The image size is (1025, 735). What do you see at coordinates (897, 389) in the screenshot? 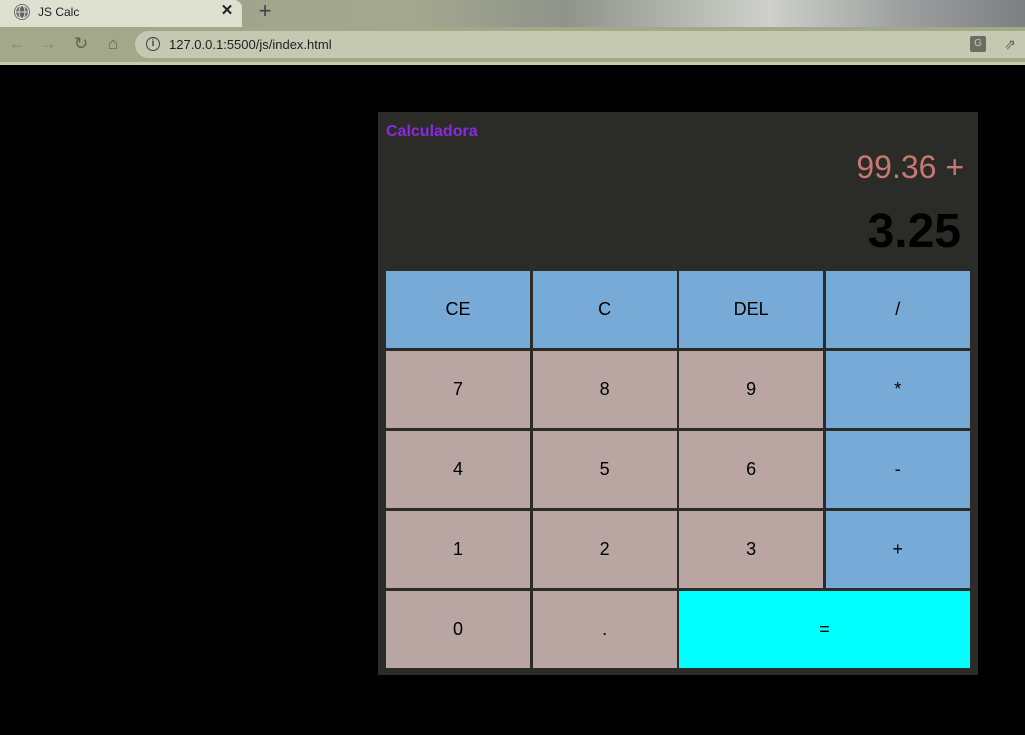
I see `multiply-button: *` at bounding box center [897, 389].